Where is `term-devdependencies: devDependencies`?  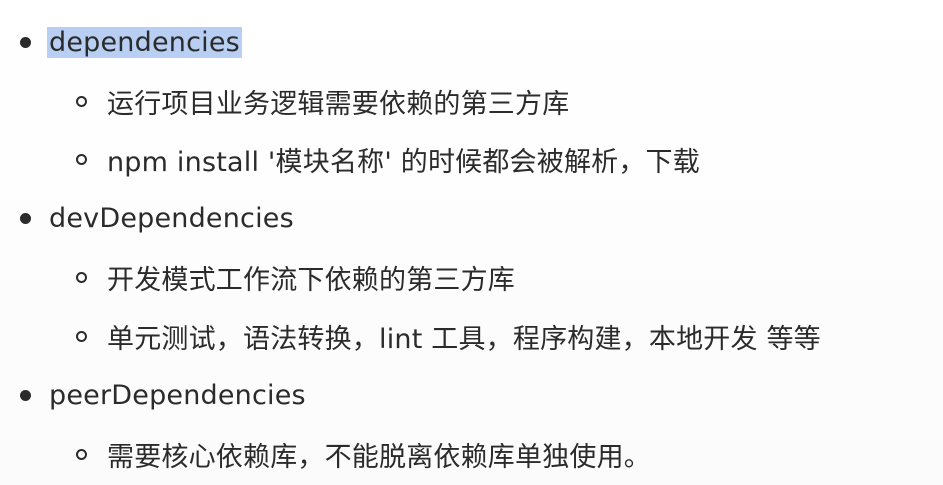 term-devdependencies: devDependencies is located at coordinates (171, 218).